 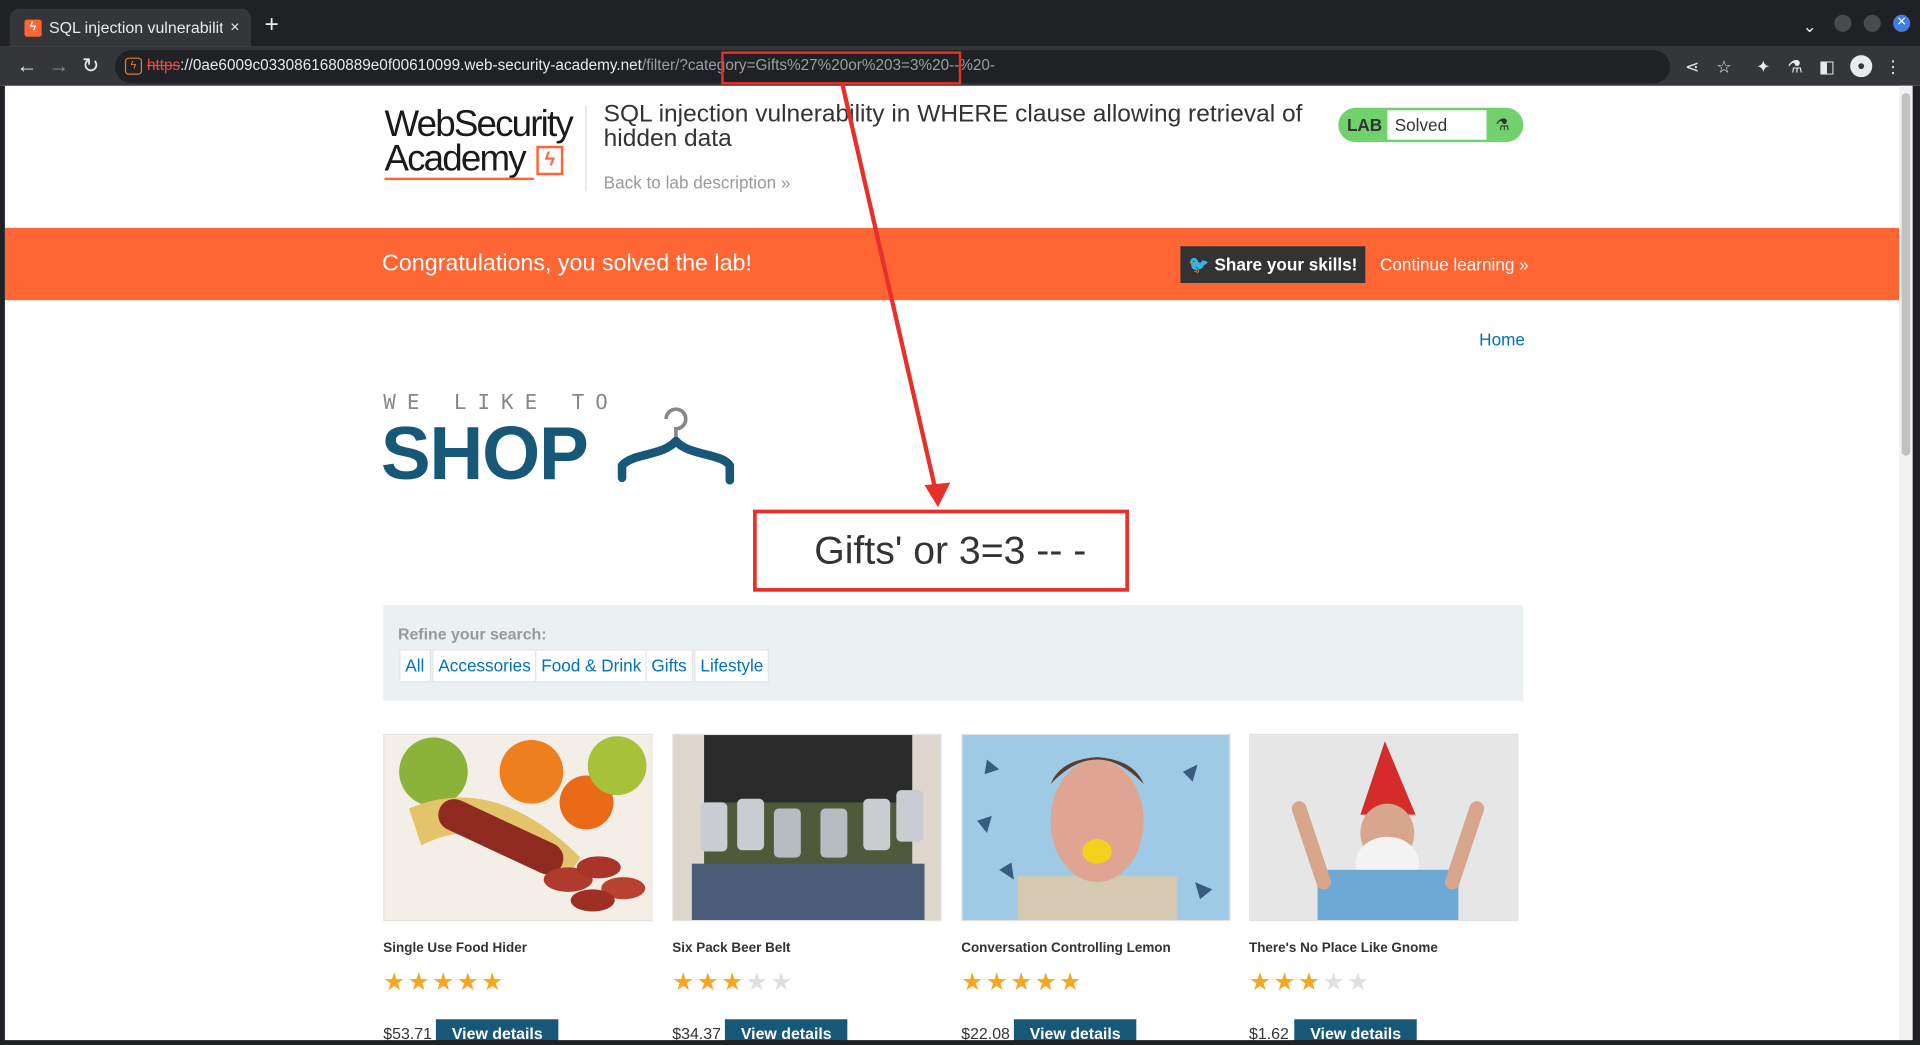 I want to click on browser-tab-bar: ϟ SQL injection vulnerability × + ⌄ ✕, so click(x=960, y=23).